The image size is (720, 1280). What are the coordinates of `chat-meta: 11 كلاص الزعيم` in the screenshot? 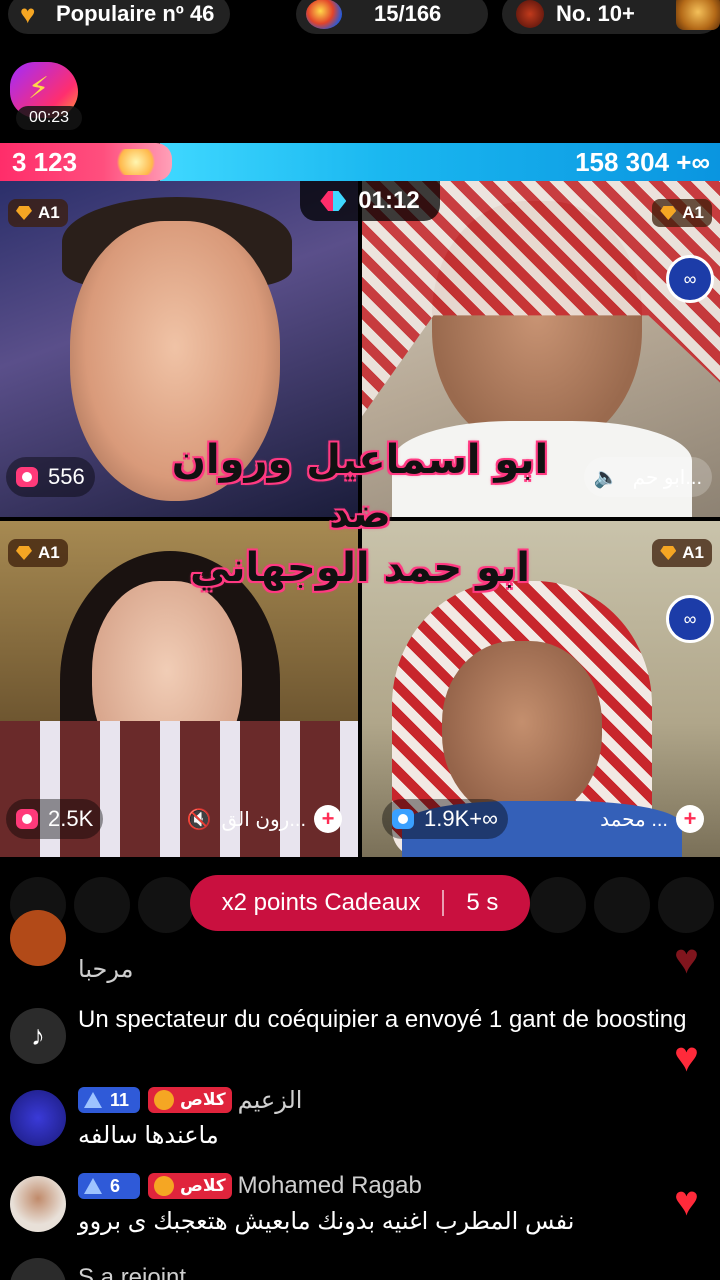 It's located at (190, 1100).